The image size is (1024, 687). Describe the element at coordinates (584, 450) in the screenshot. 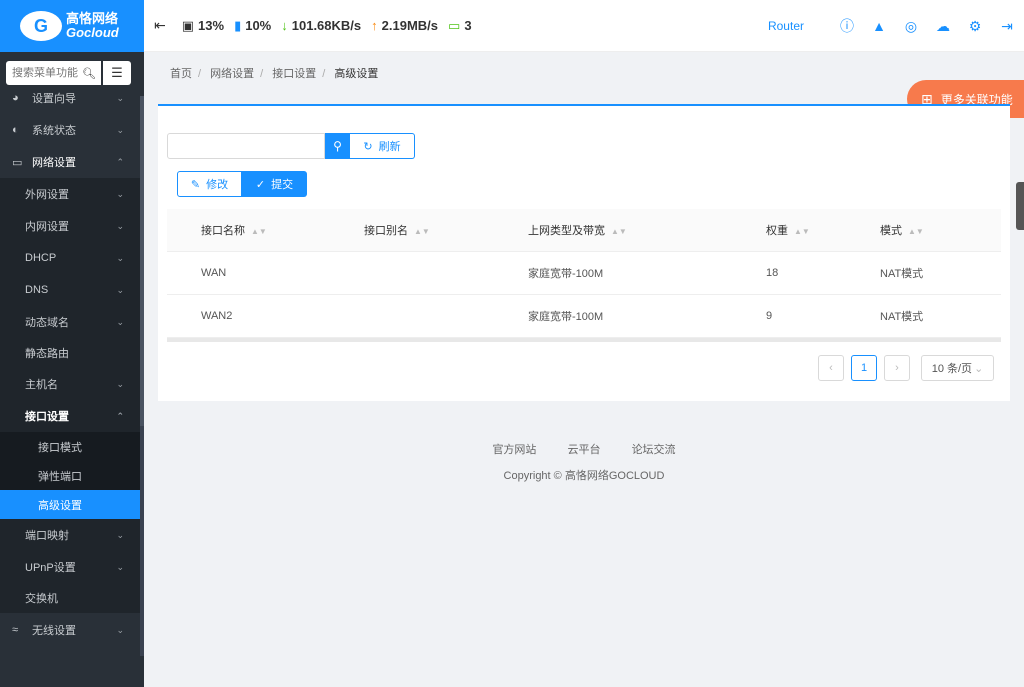

I see `footer-link-cloud: 云平台` at that location.